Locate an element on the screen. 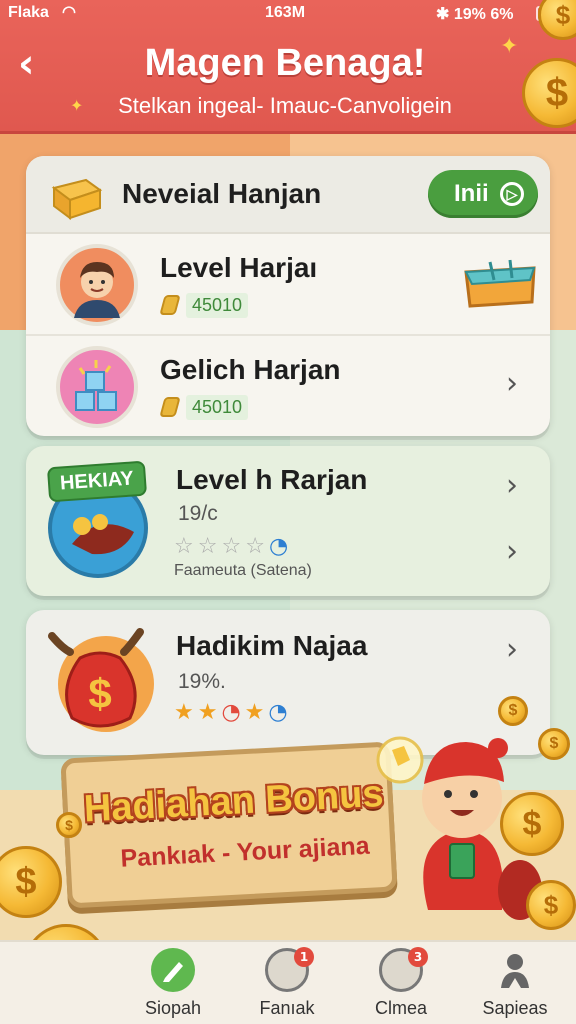  money-bag-icon: $ is located at coordinates (101, 680).